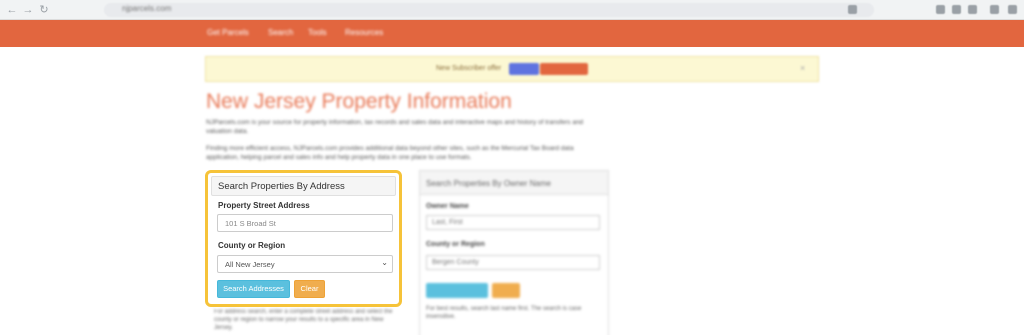 This screenshot has width=1024, height=335. What do you see at coordinates (564, 69) in the screenshot?
I see `alert-secondary-button` at bounding box center [564, 69].